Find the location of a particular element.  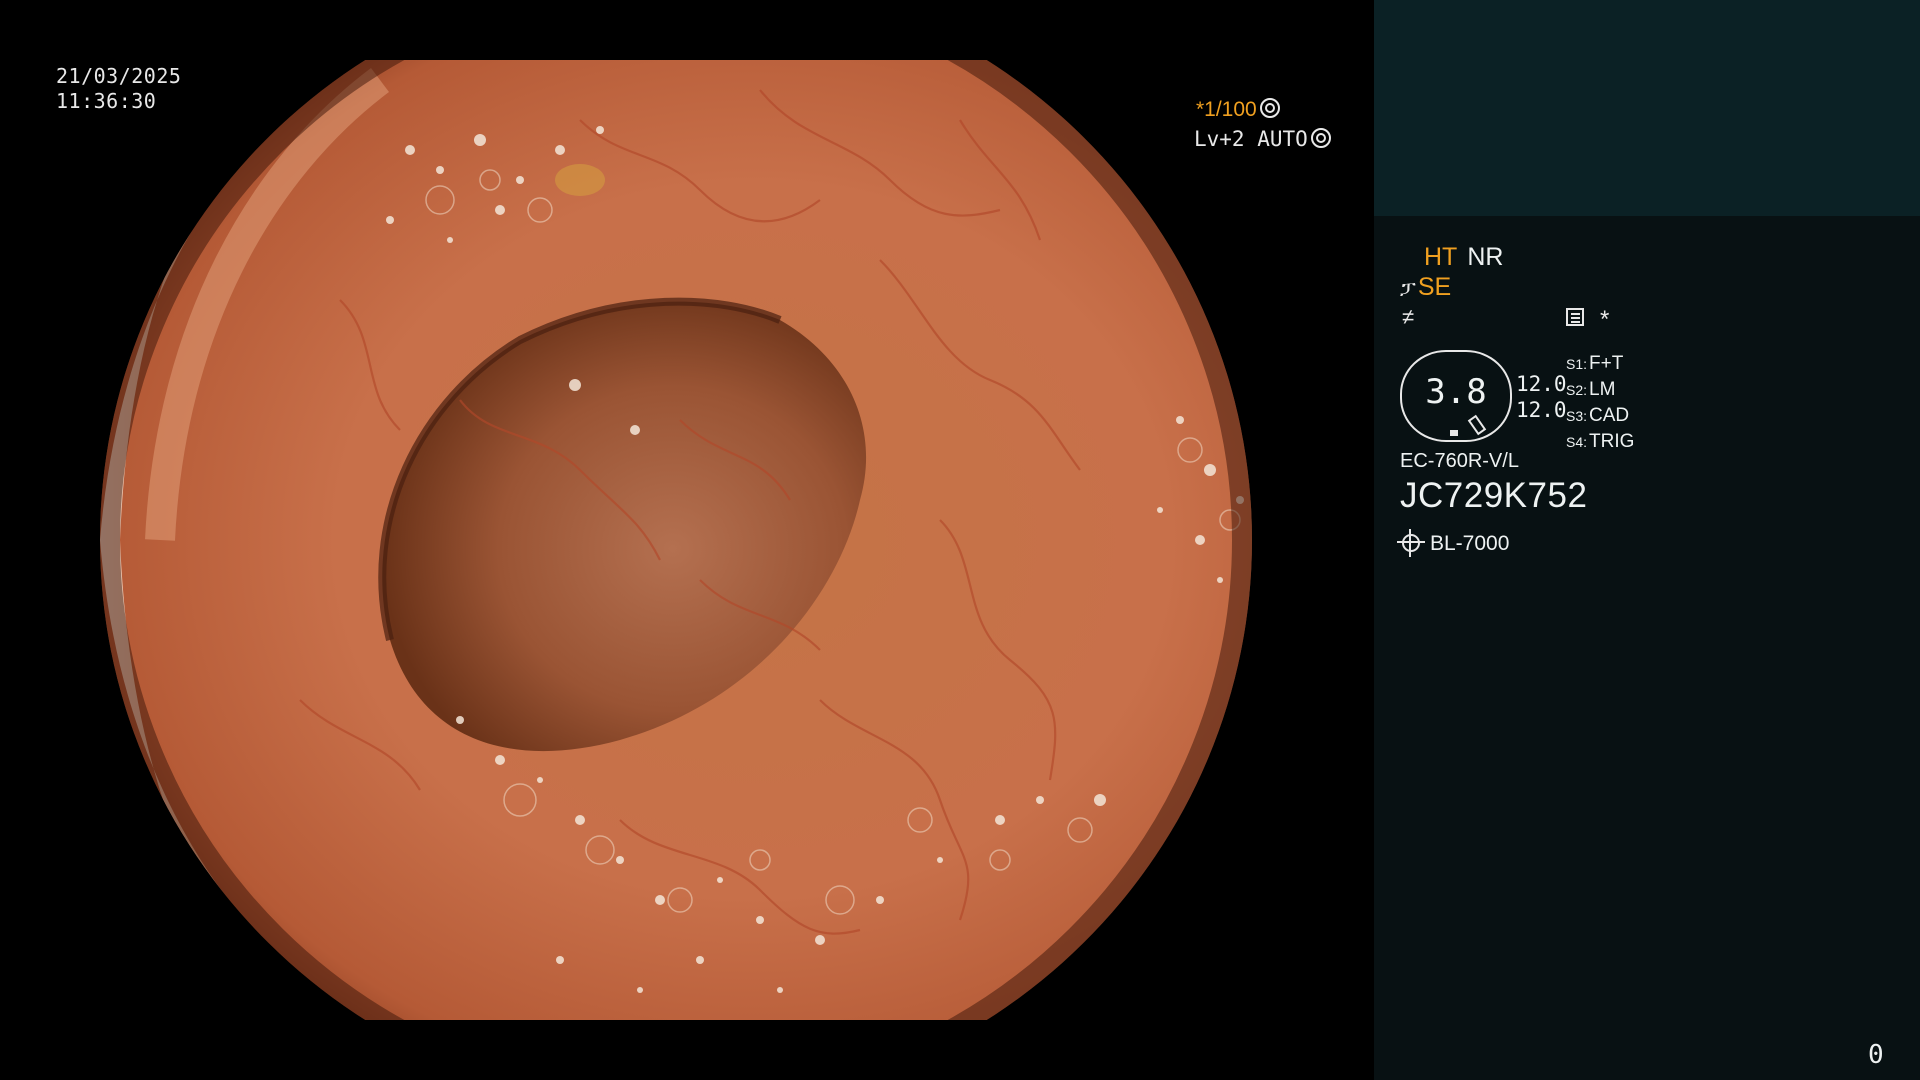

switch-item: S3: CAD is located at coordinates (1600, 416).